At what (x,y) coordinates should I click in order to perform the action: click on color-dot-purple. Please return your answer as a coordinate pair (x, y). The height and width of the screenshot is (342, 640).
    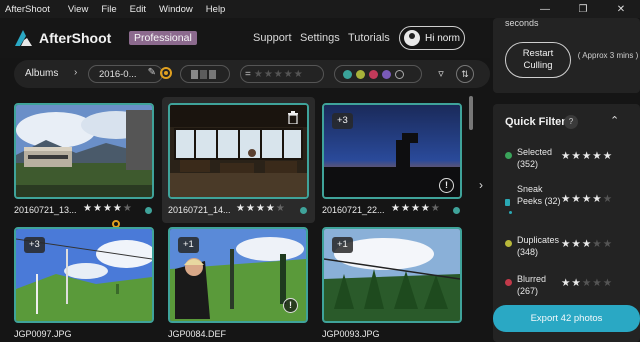
    Looking at the image, I should click on (386, 74).